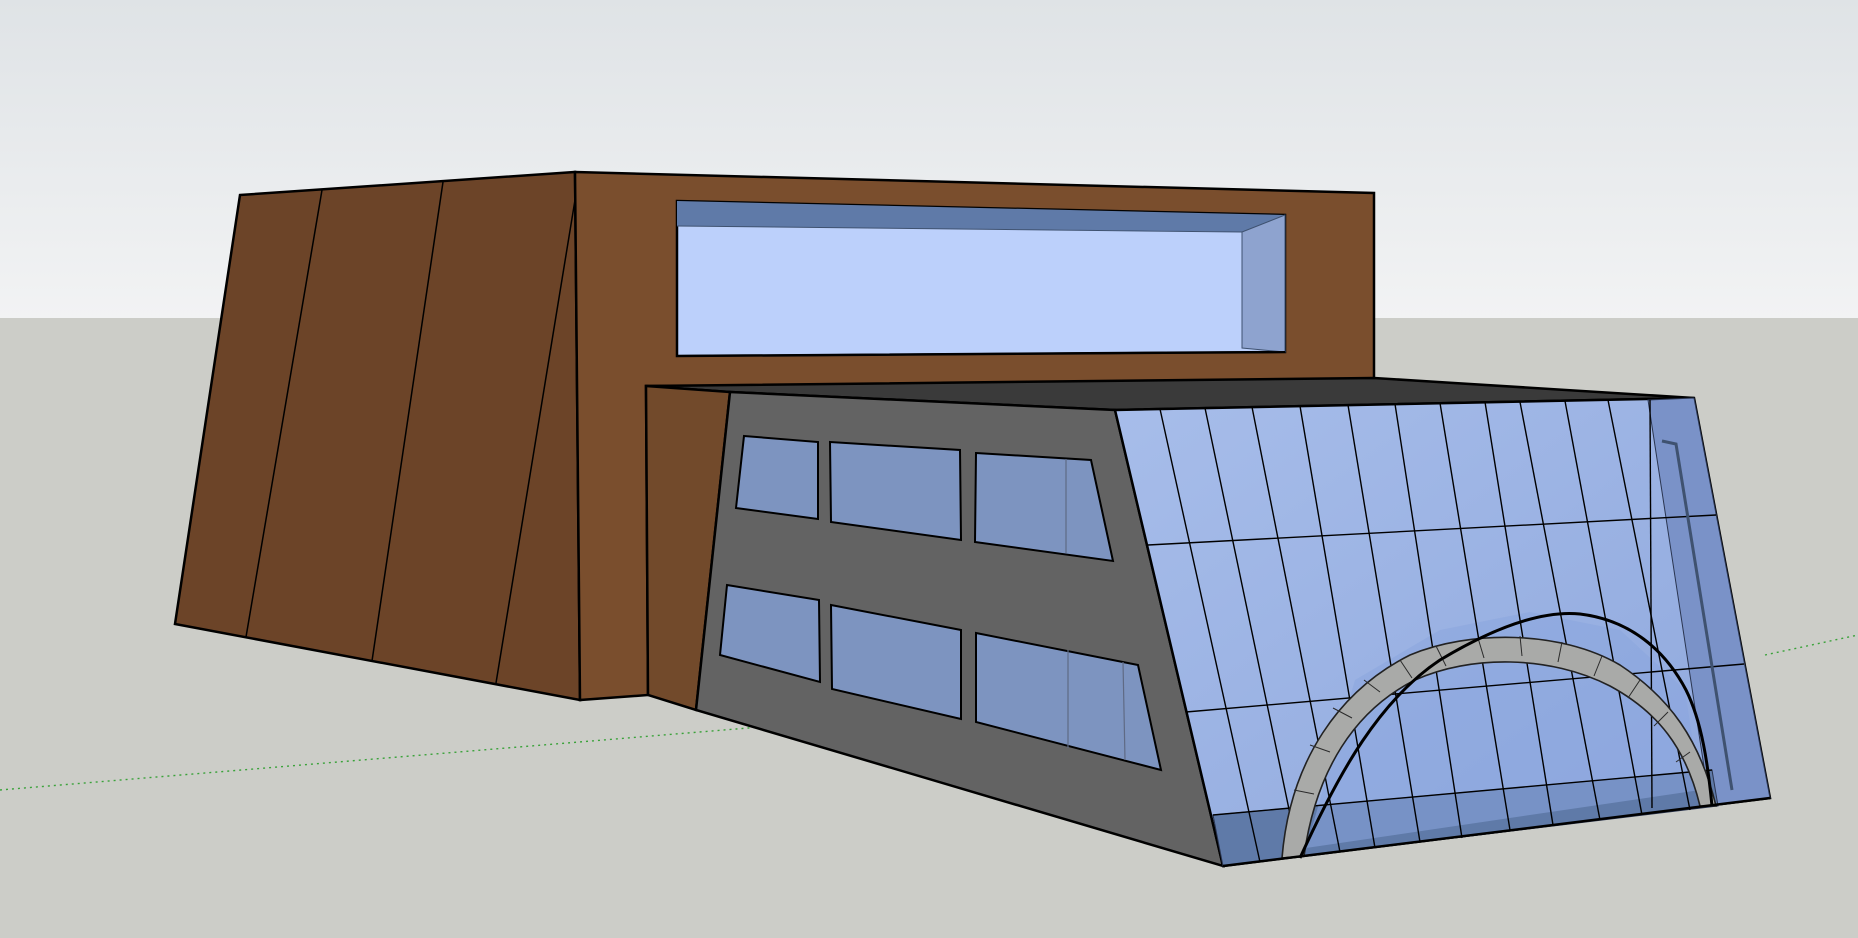 The width and height of the screenshot is (1858, 938). Describe the element at coordinates (1263, 283) in the screenshot. I see `ribbon-window-jamb` at that location.